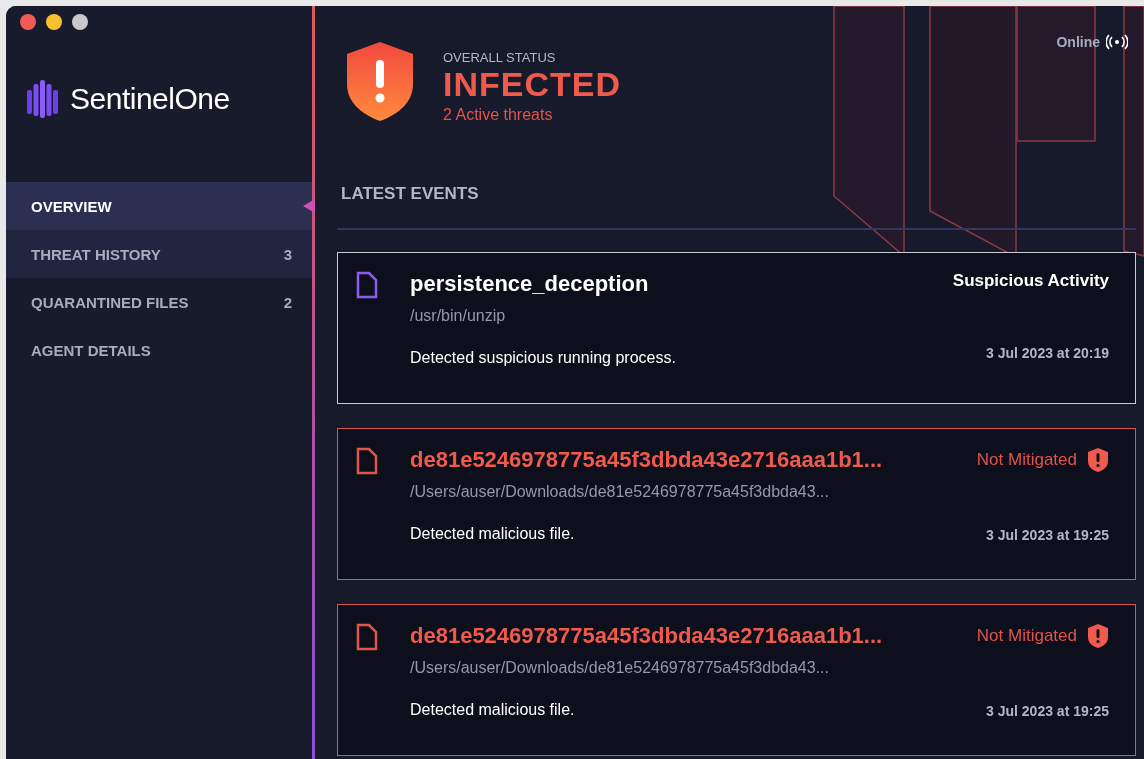 Image resolution: width=1144 pixels, height=759 pixels. What do you see at coordinates (500, 57) in the screenshot?
I see `status-caption: OVERALL STATUS` at bounding box center [500, 57].